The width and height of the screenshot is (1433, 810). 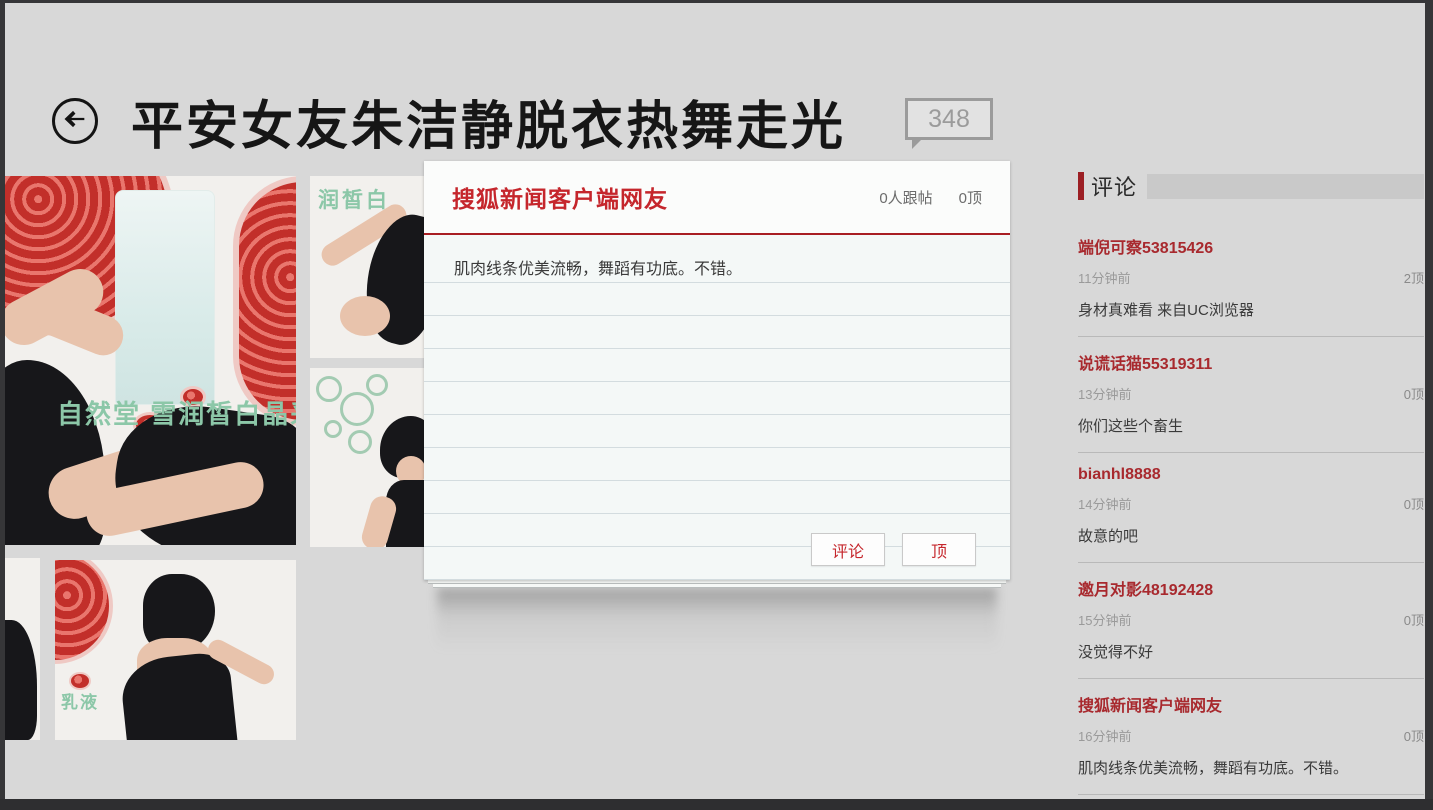 I want to click on gallery-photo-4: 乳液, so click(x=175, y=650).